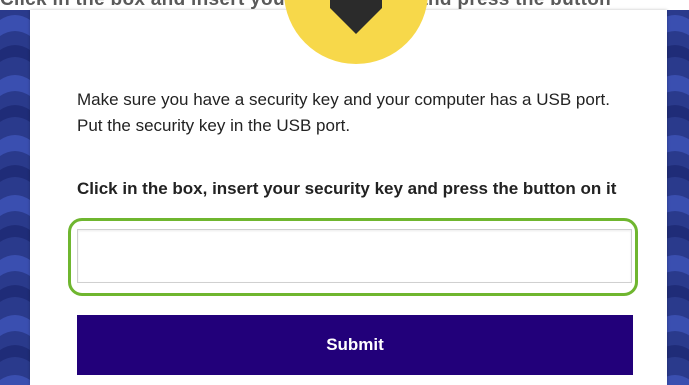 This screenshot has width=689, height=385. What do you see at coordinates (356, 17) in the screenshot?
I see `shield-icon` at bounding box center [356, 17].